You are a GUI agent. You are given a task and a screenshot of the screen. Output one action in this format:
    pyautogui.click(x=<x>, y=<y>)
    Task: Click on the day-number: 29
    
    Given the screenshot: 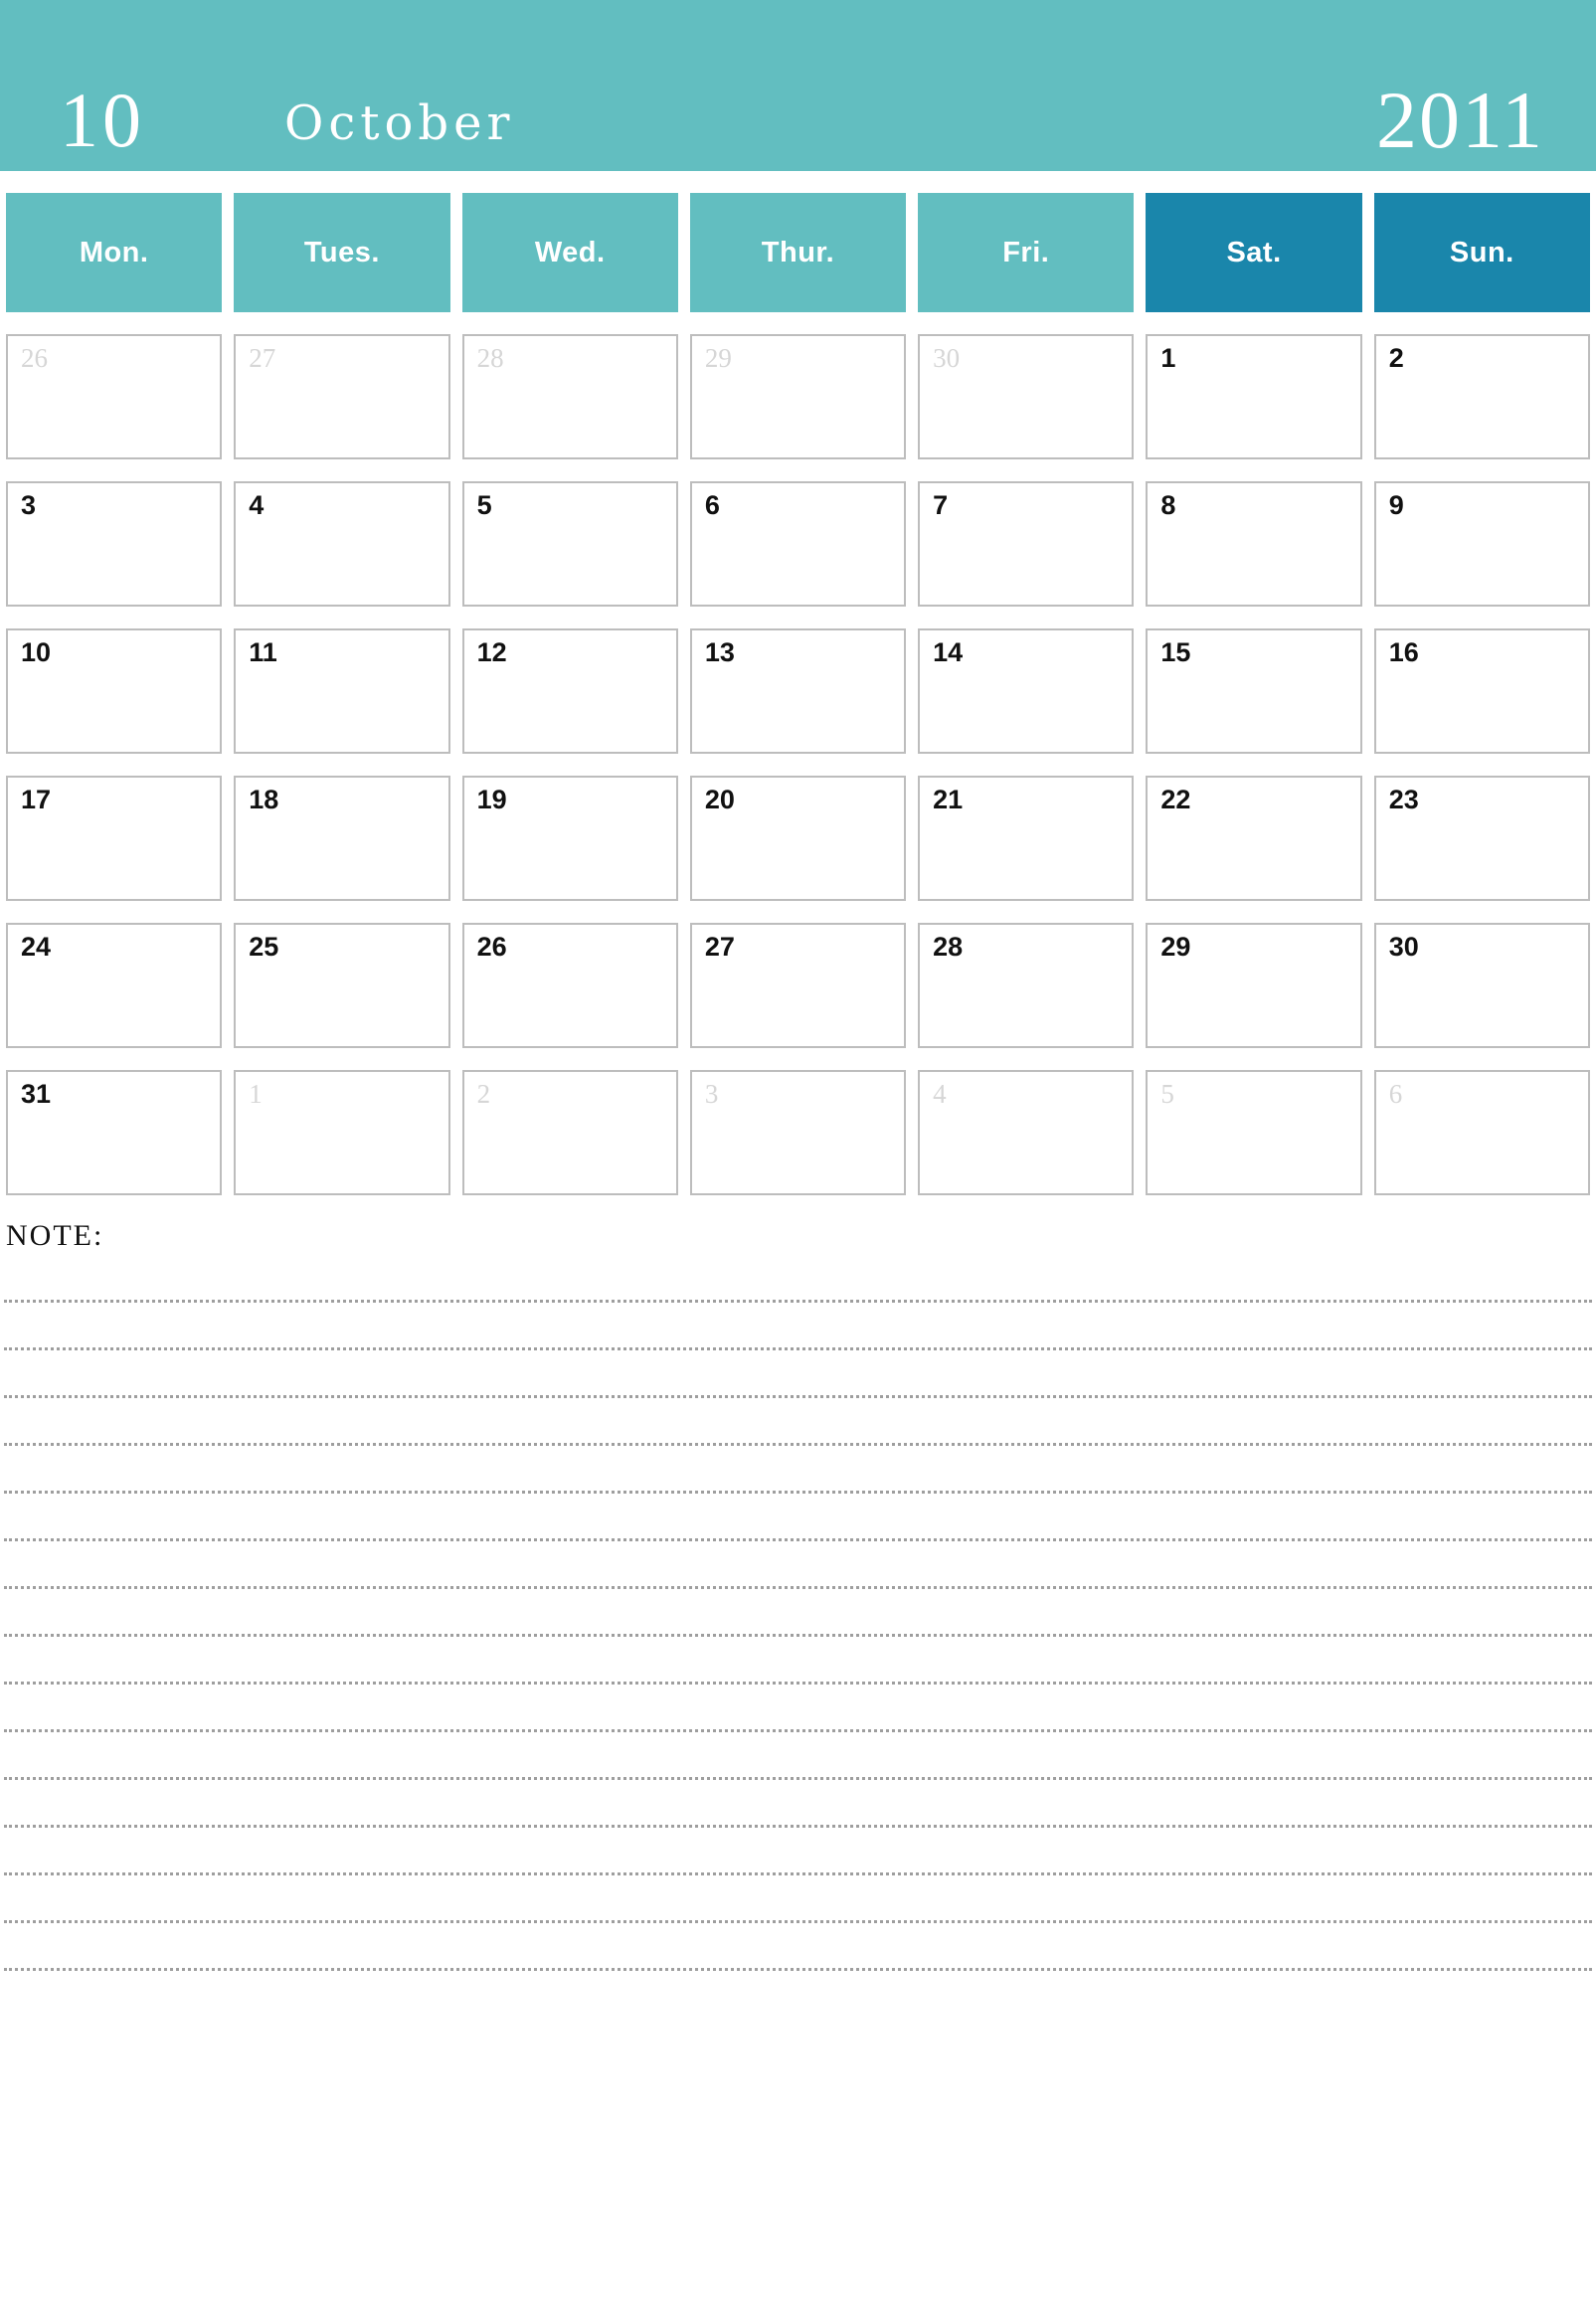 What is the action you would take?
    pyautogui.click(x=718, y=358)
    